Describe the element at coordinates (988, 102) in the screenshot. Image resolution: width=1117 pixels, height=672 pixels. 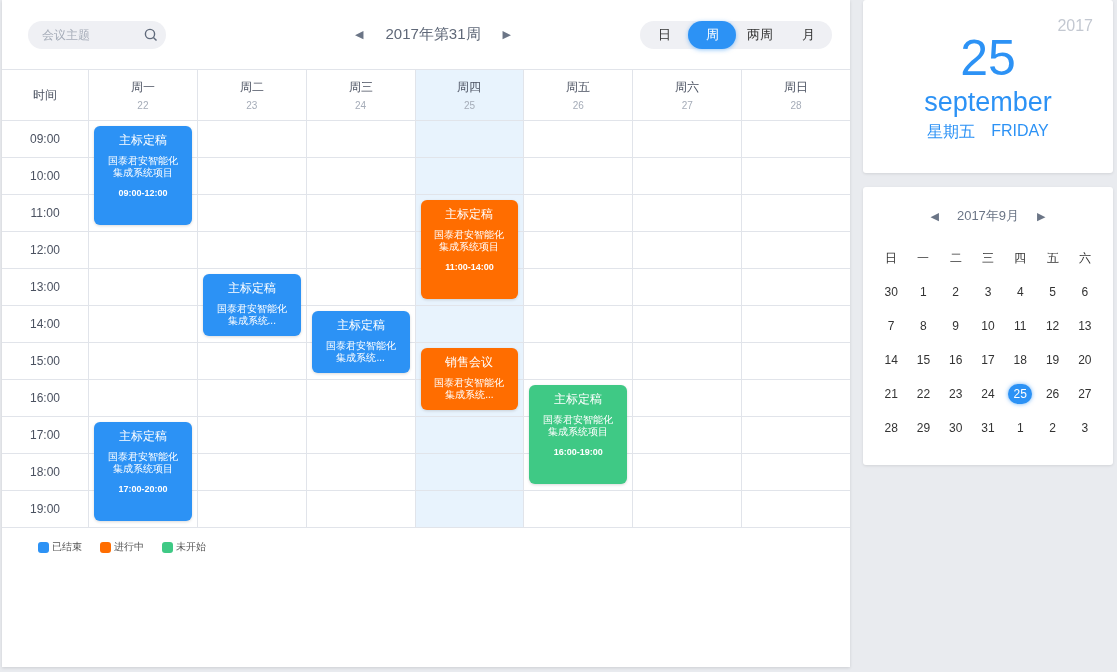
I see `month-name: september` at that location.